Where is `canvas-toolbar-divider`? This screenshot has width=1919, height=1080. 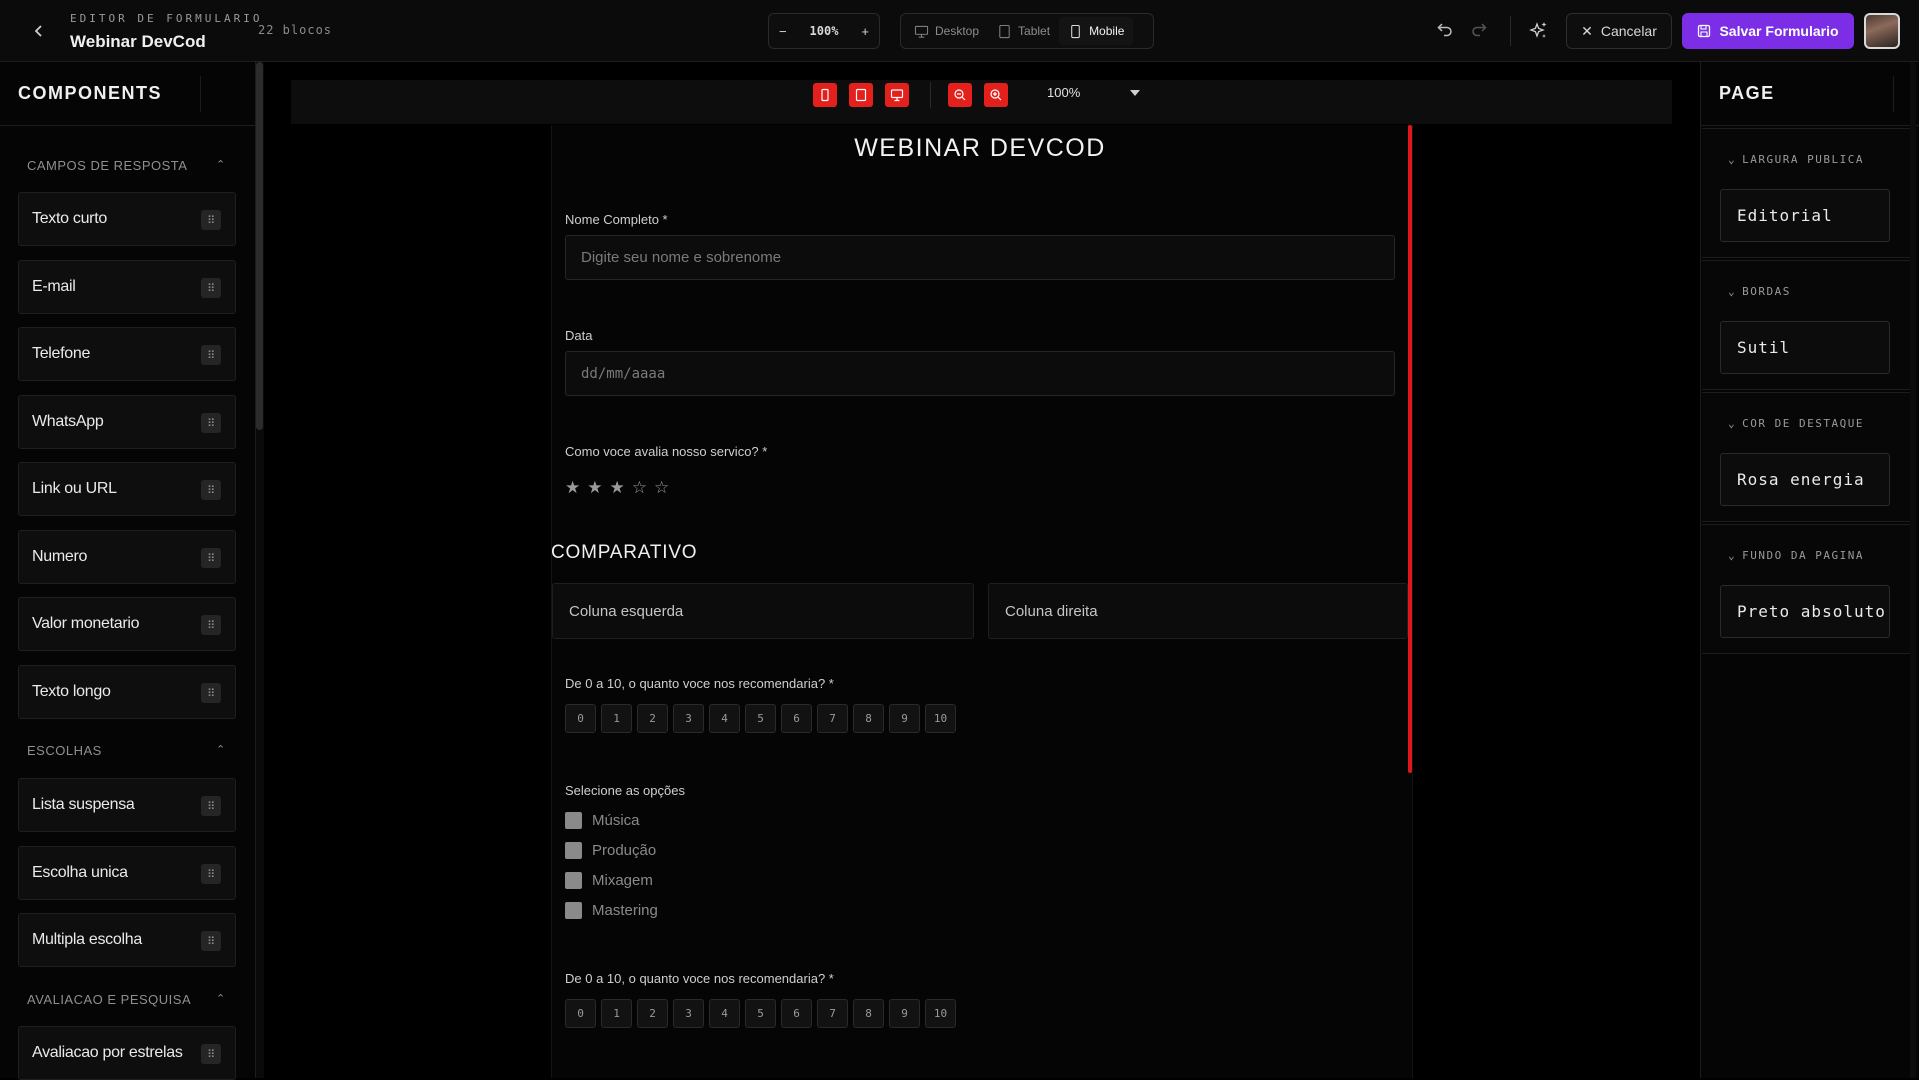
canvas-toolbar-divider is located at coordinates (930, 95).